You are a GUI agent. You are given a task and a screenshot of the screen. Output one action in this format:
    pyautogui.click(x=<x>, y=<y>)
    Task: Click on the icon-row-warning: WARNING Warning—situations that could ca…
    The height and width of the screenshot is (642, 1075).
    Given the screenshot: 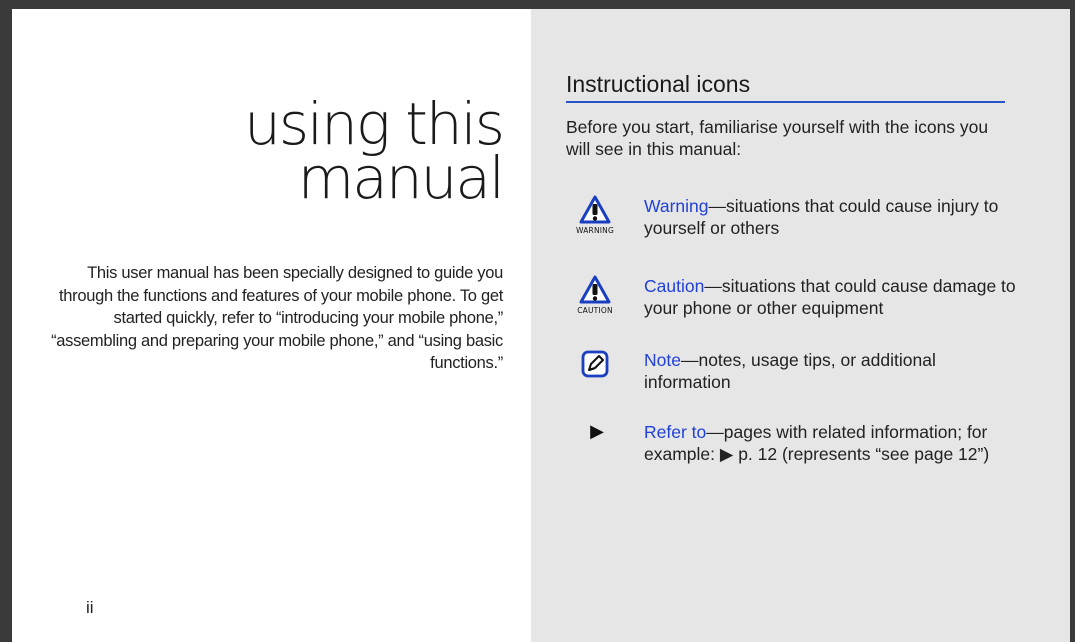 What is the action you would take?
    pyautogui.click(x=791, y=220)
    